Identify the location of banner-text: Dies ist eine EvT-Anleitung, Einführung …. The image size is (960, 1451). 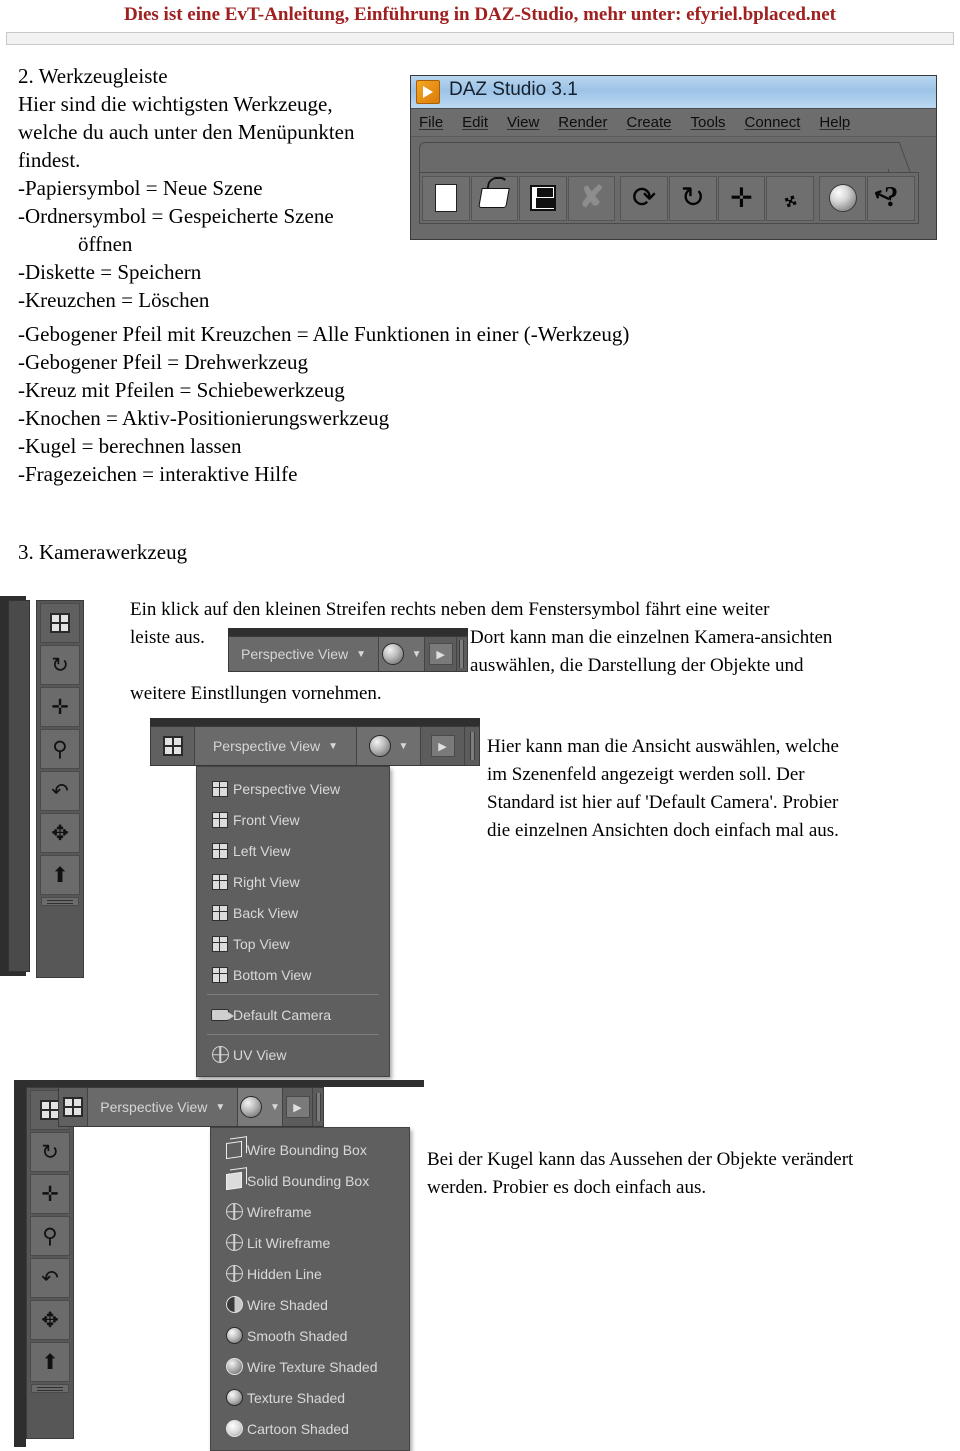
(480, 14).